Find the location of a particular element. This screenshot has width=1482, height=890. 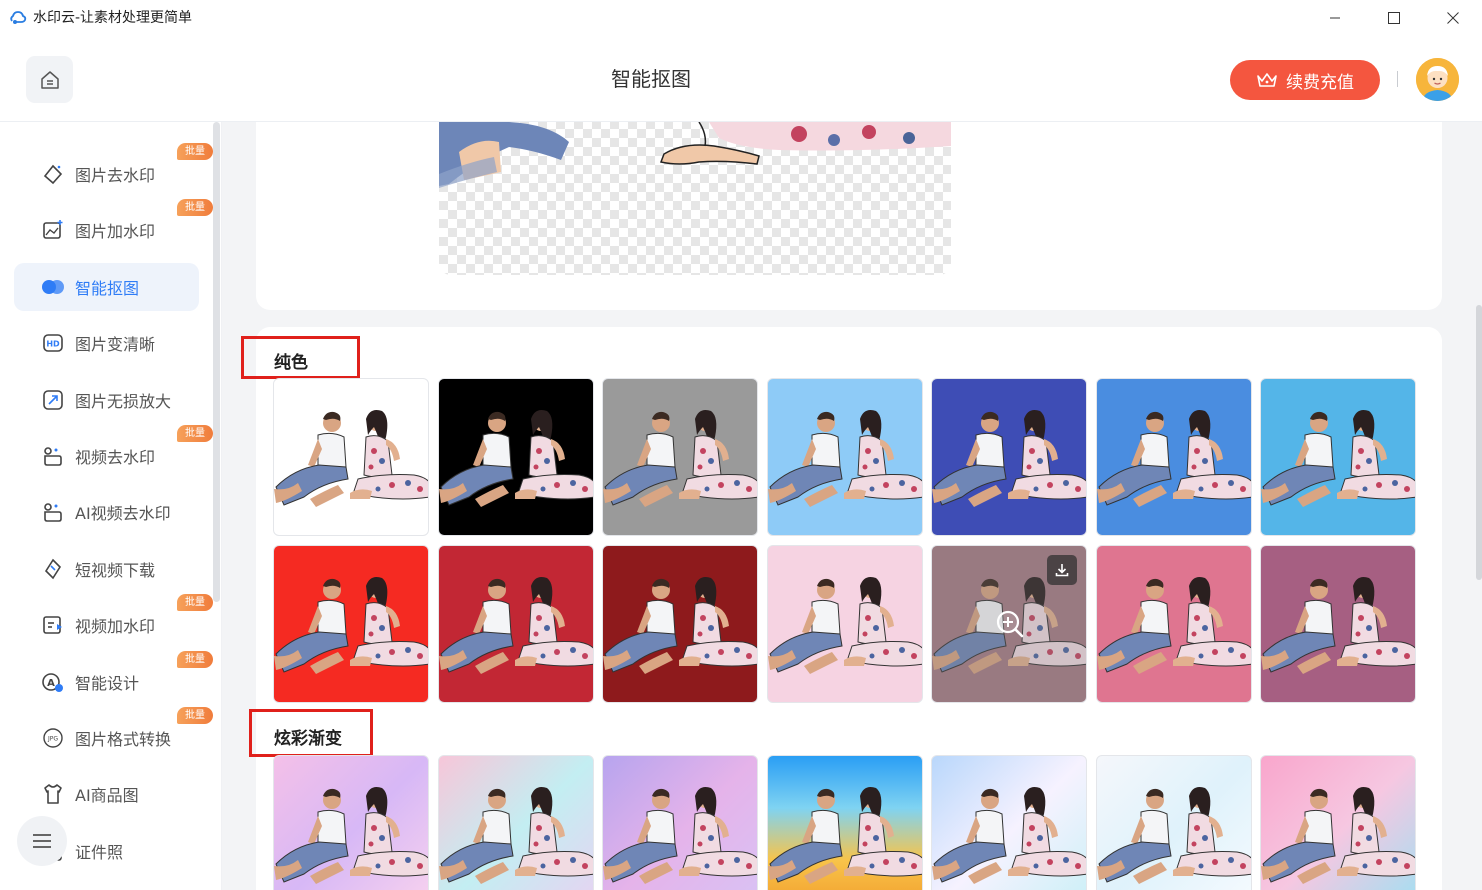

menu-collapse-icon is located at coordinates (42, 841).